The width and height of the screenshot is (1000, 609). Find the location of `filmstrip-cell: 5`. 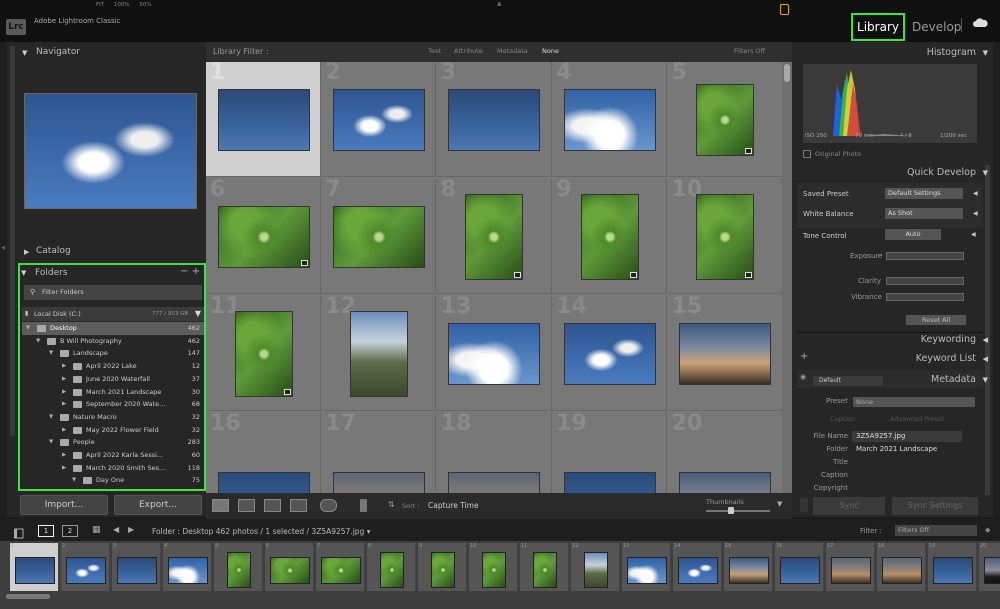

filmstrip-cell: 5 is located at coordinates (238, 567).